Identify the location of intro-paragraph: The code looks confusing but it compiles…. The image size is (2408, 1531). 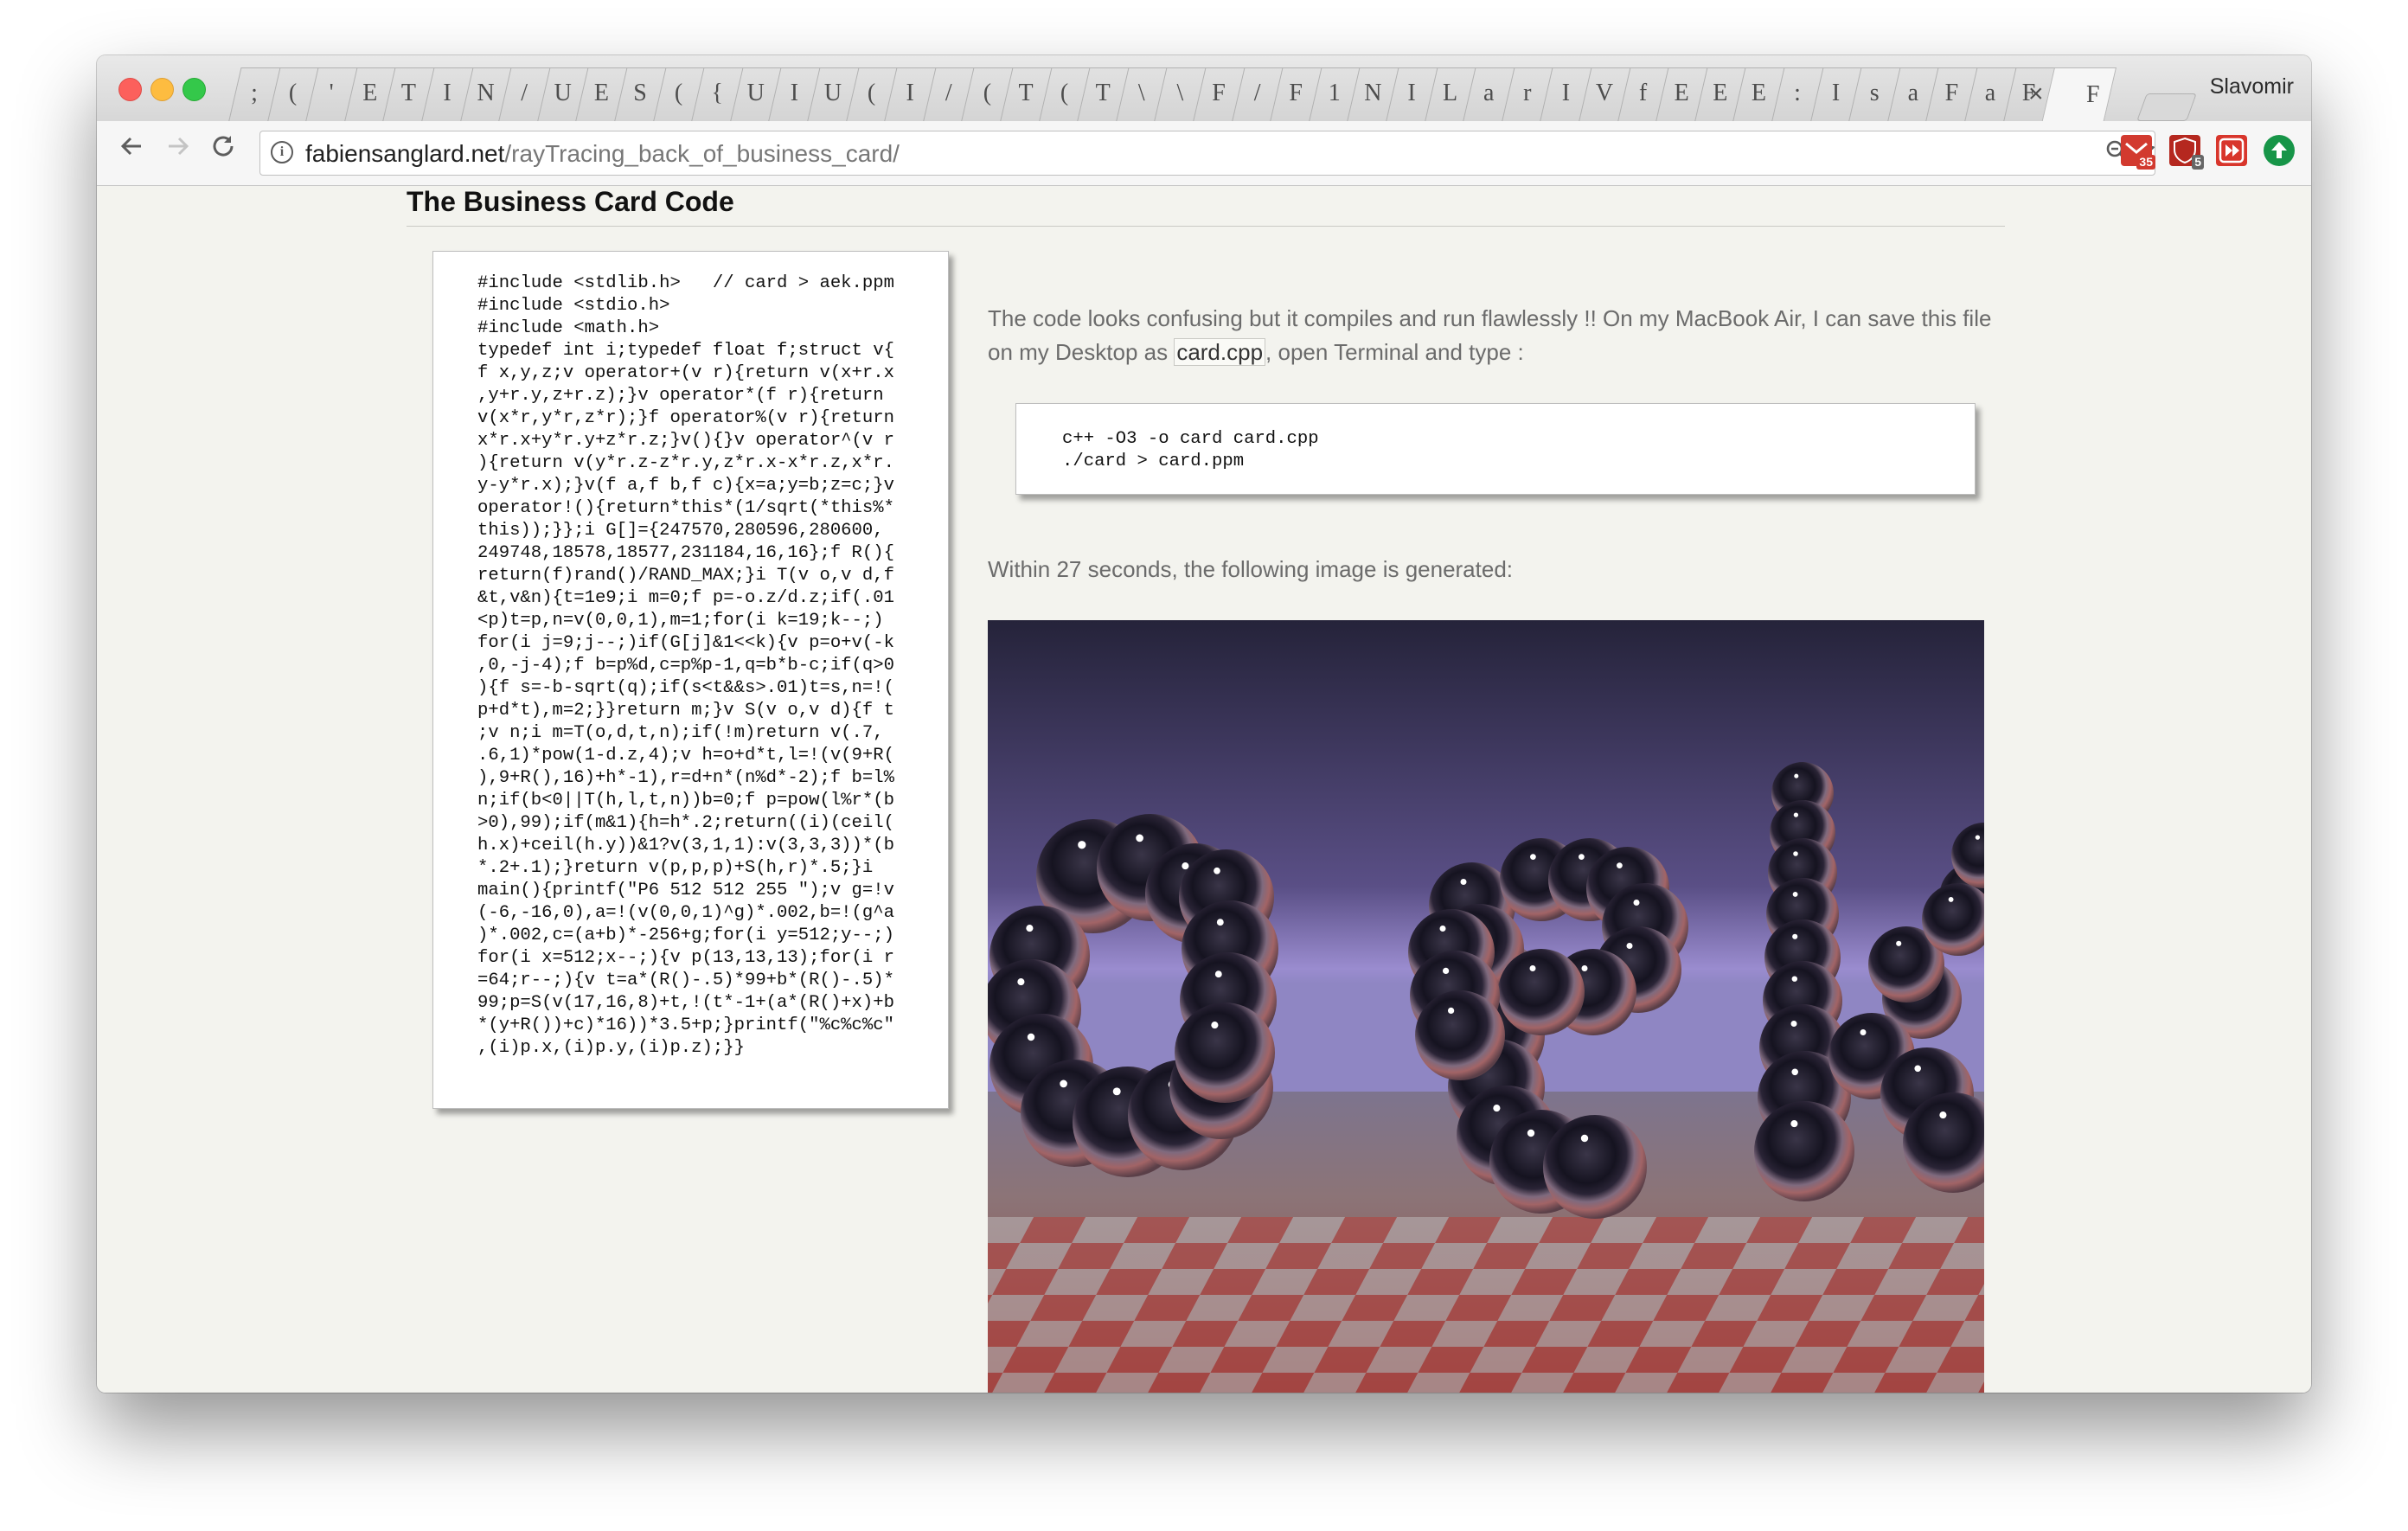
(1498, 335).